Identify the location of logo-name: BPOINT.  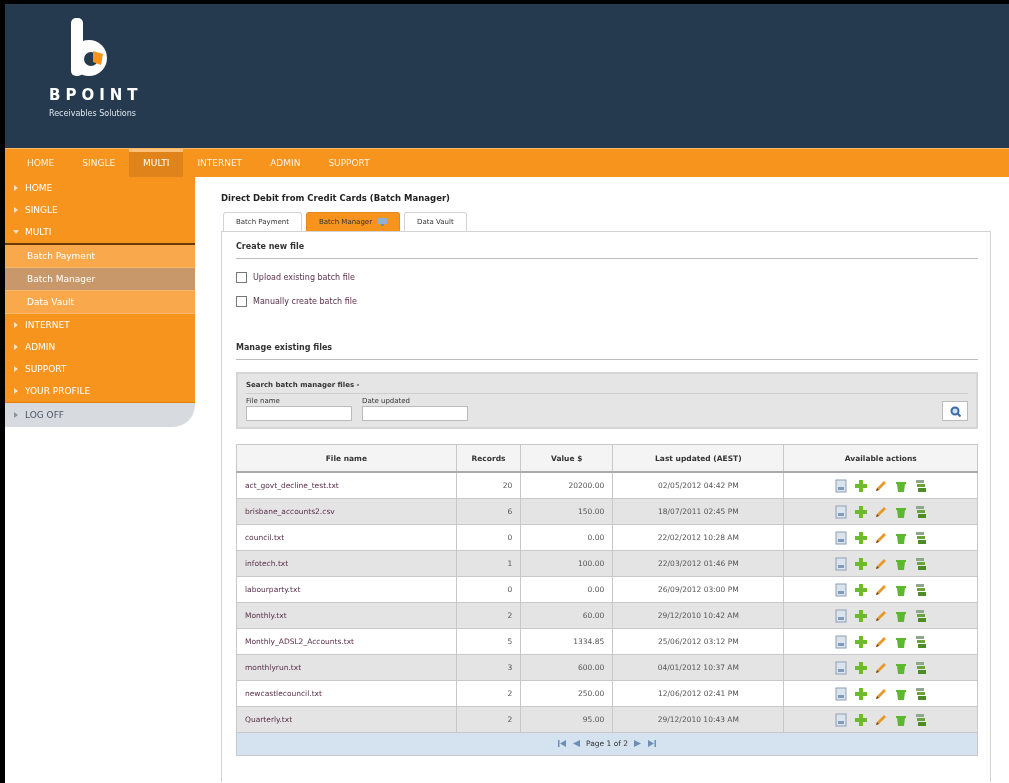
(96, 95).